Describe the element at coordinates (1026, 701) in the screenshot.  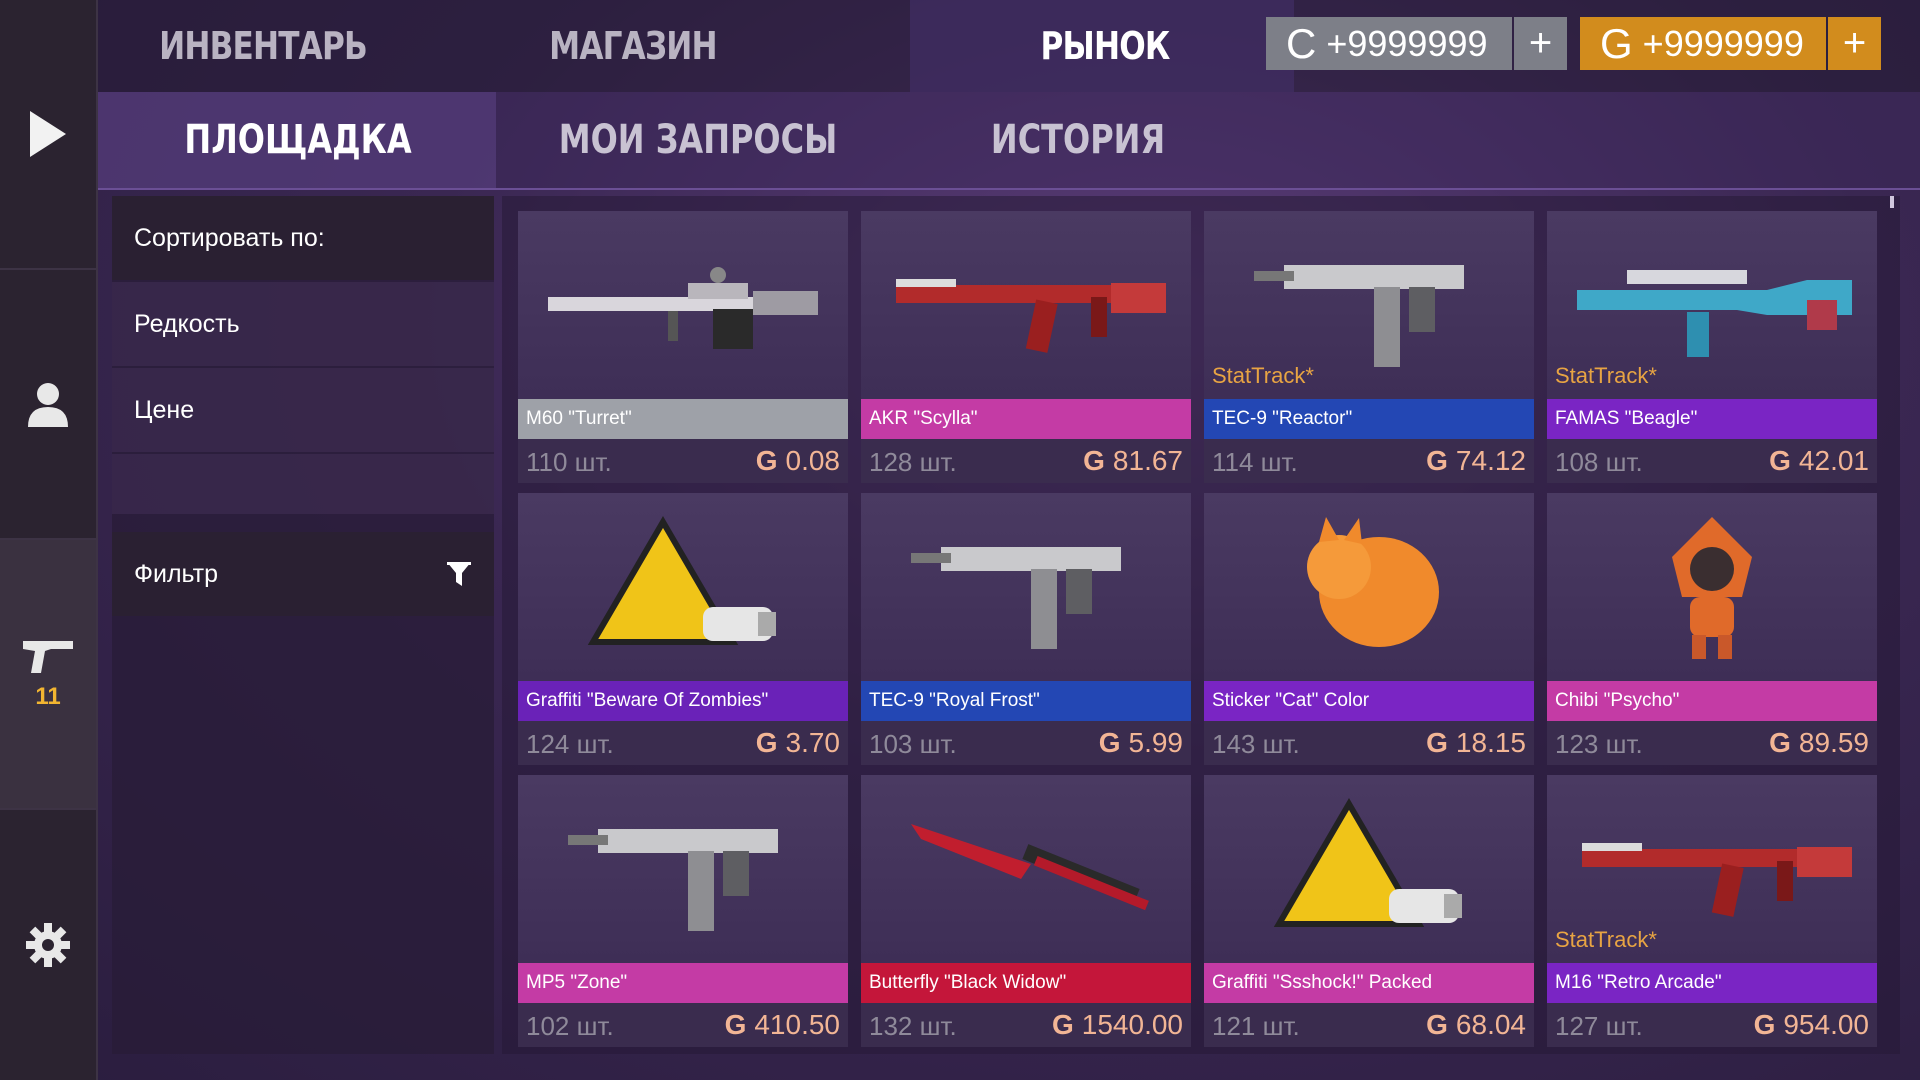
I see `item-name: TEC-9 "Royal Frost"` at that location.